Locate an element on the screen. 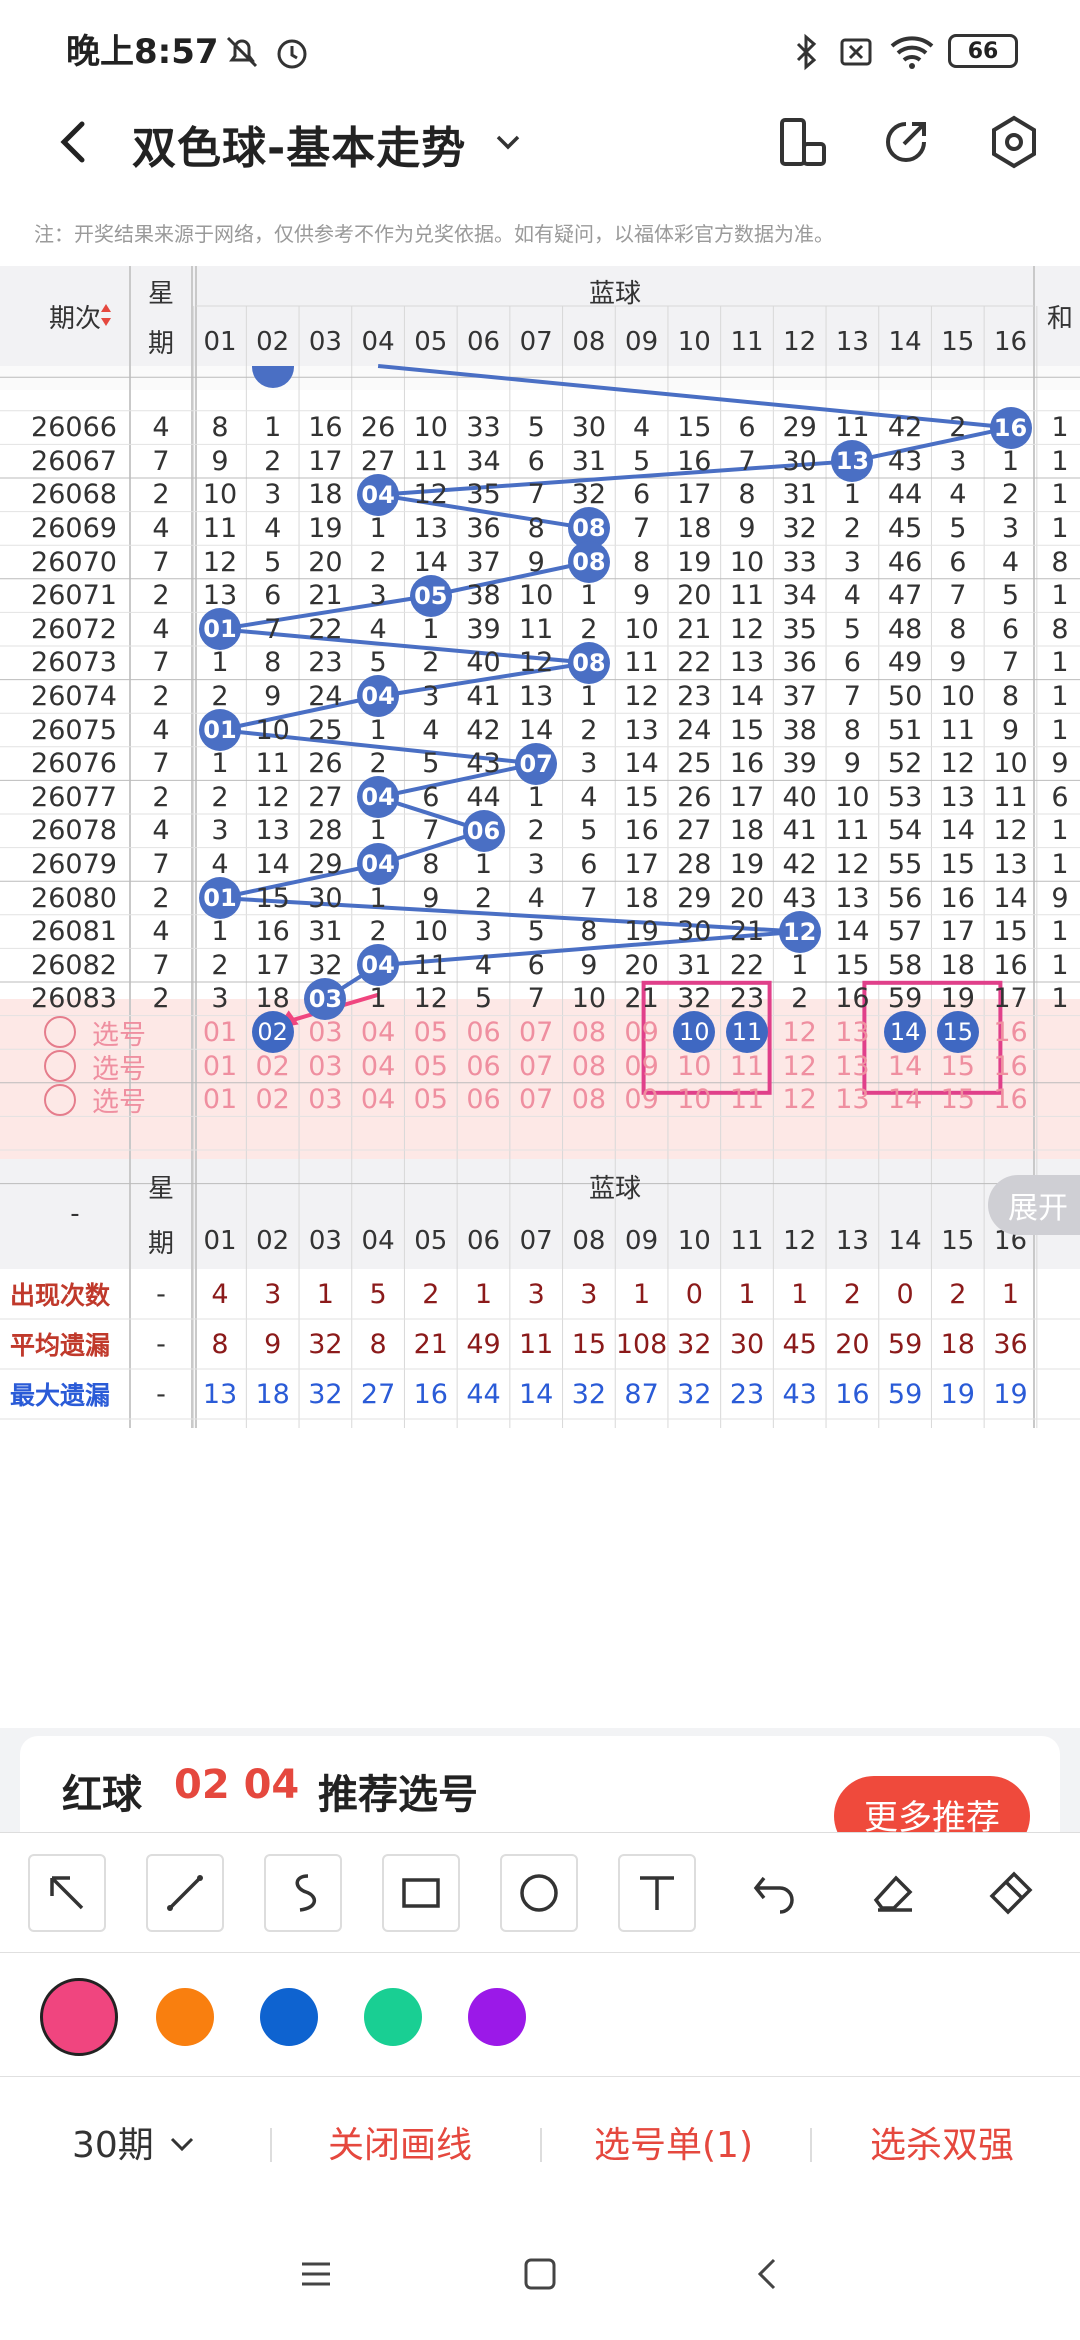  sort-icon is located at coordinates (106, 315).